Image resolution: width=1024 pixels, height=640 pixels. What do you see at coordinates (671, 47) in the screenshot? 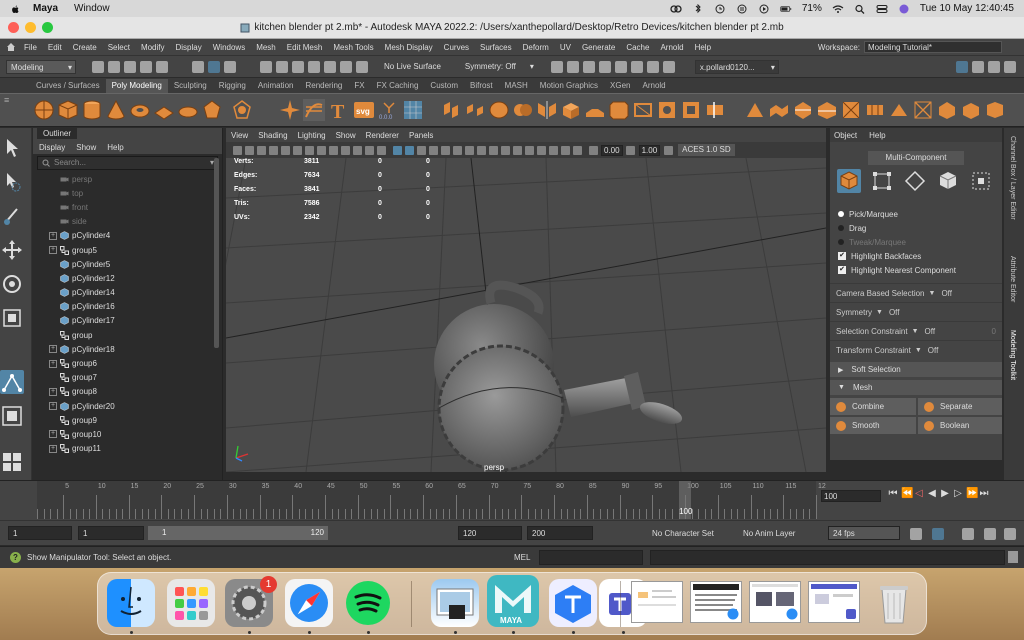
I see `menu-arnold: Arnold` at bounding box center [671, 47].